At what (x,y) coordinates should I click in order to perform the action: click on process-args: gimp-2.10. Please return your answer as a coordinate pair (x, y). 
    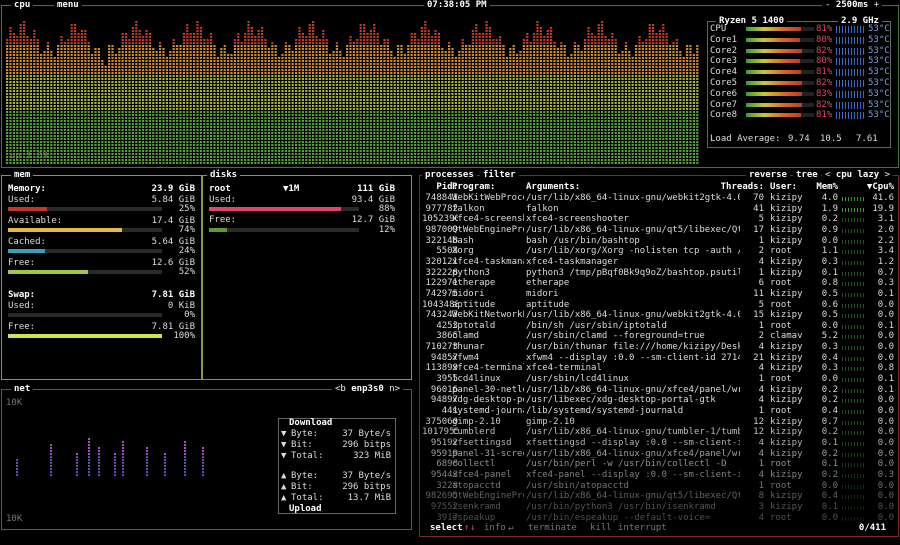
    Looking at the image, I should click on (550, 421).